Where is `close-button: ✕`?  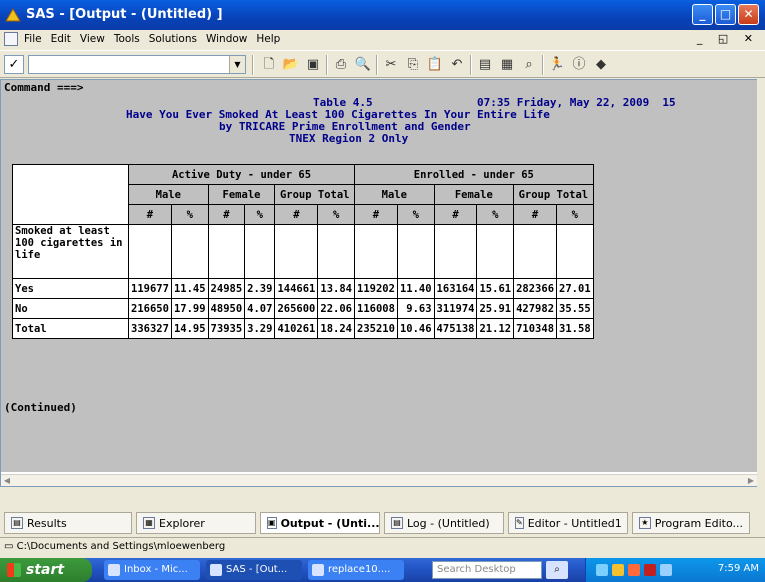 close-button: ✕ is located at coordinates (748, 14).